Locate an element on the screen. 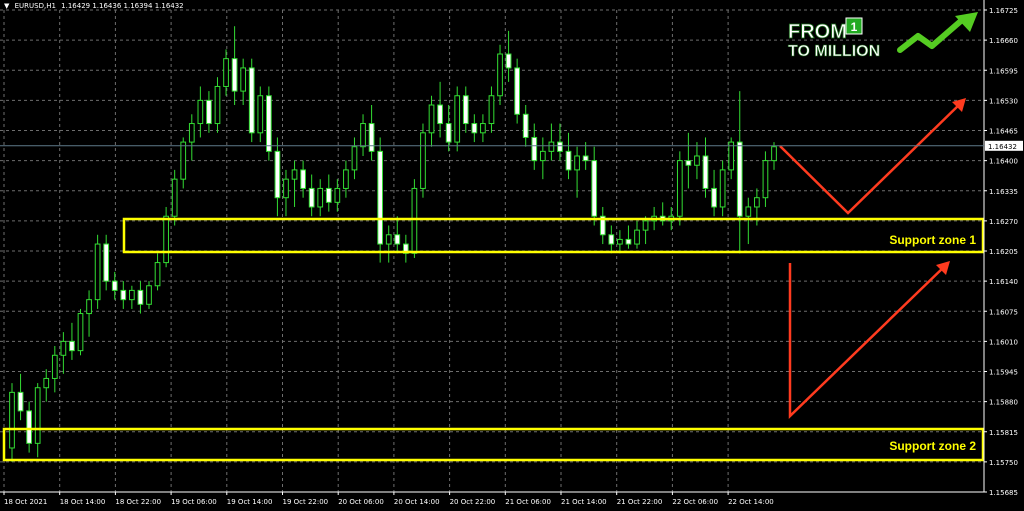 The width and height of the screenshot is (1024, 511). x-tick-label: 19 Oct 06:00 is located at coordinates (194, 502).